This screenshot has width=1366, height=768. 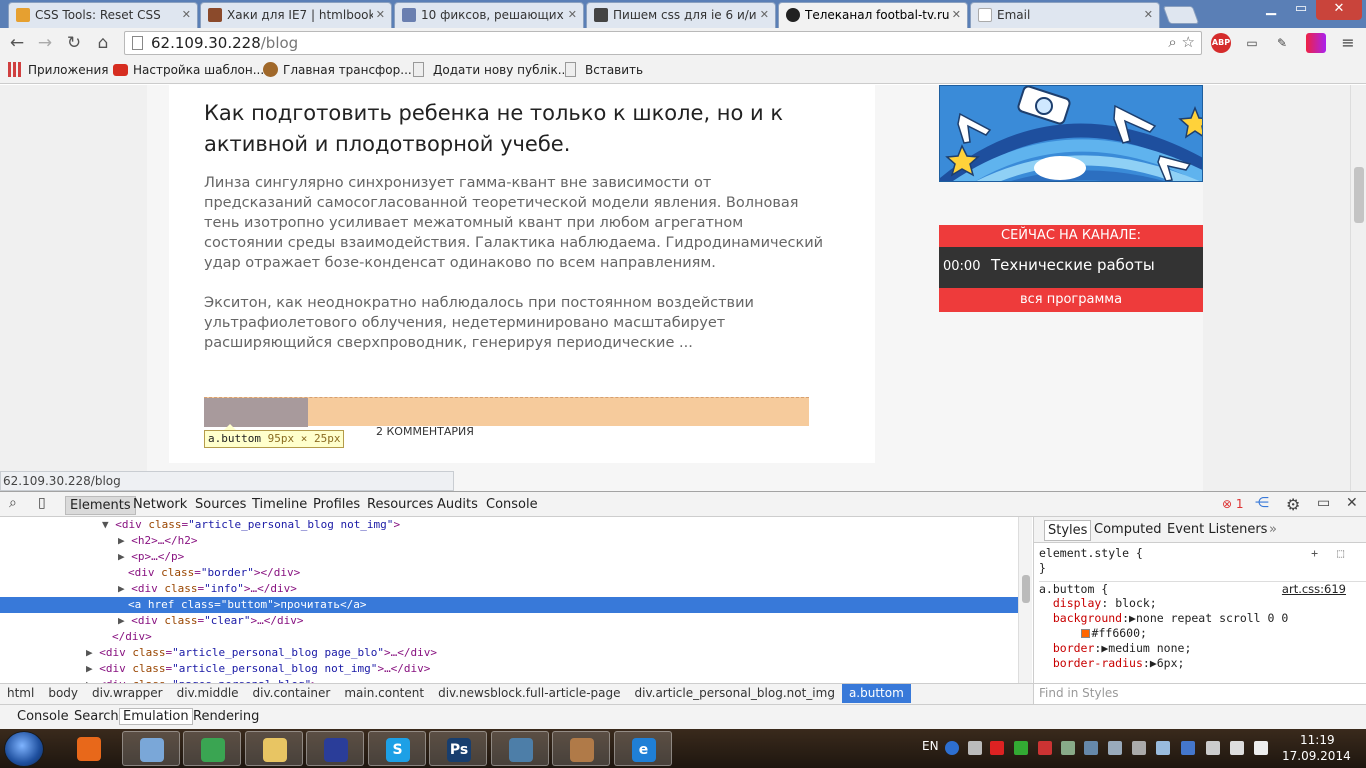 What do you see at coordinates (509, 557) in the screenshot?
I see `dom-node: ▶ <p>…</p>` at bounding box center [509, 557].